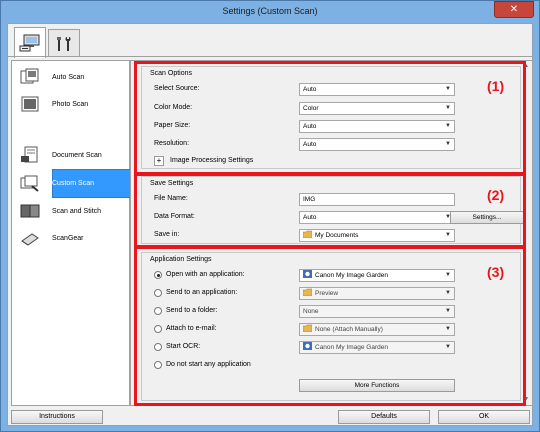 Image resolution: width=540 pixels, height=432 pixels. I want to click on window-title: Settings (Custom Scan), so click(270, 11).